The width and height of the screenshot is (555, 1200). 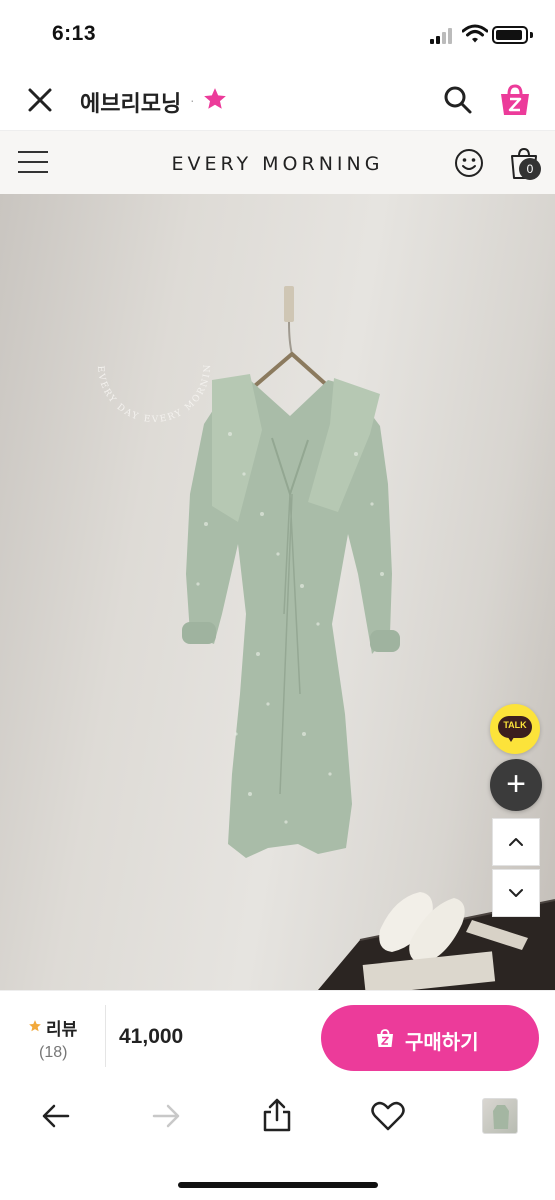 I want to click on scroll-down-button, so click(x=516, y=893).